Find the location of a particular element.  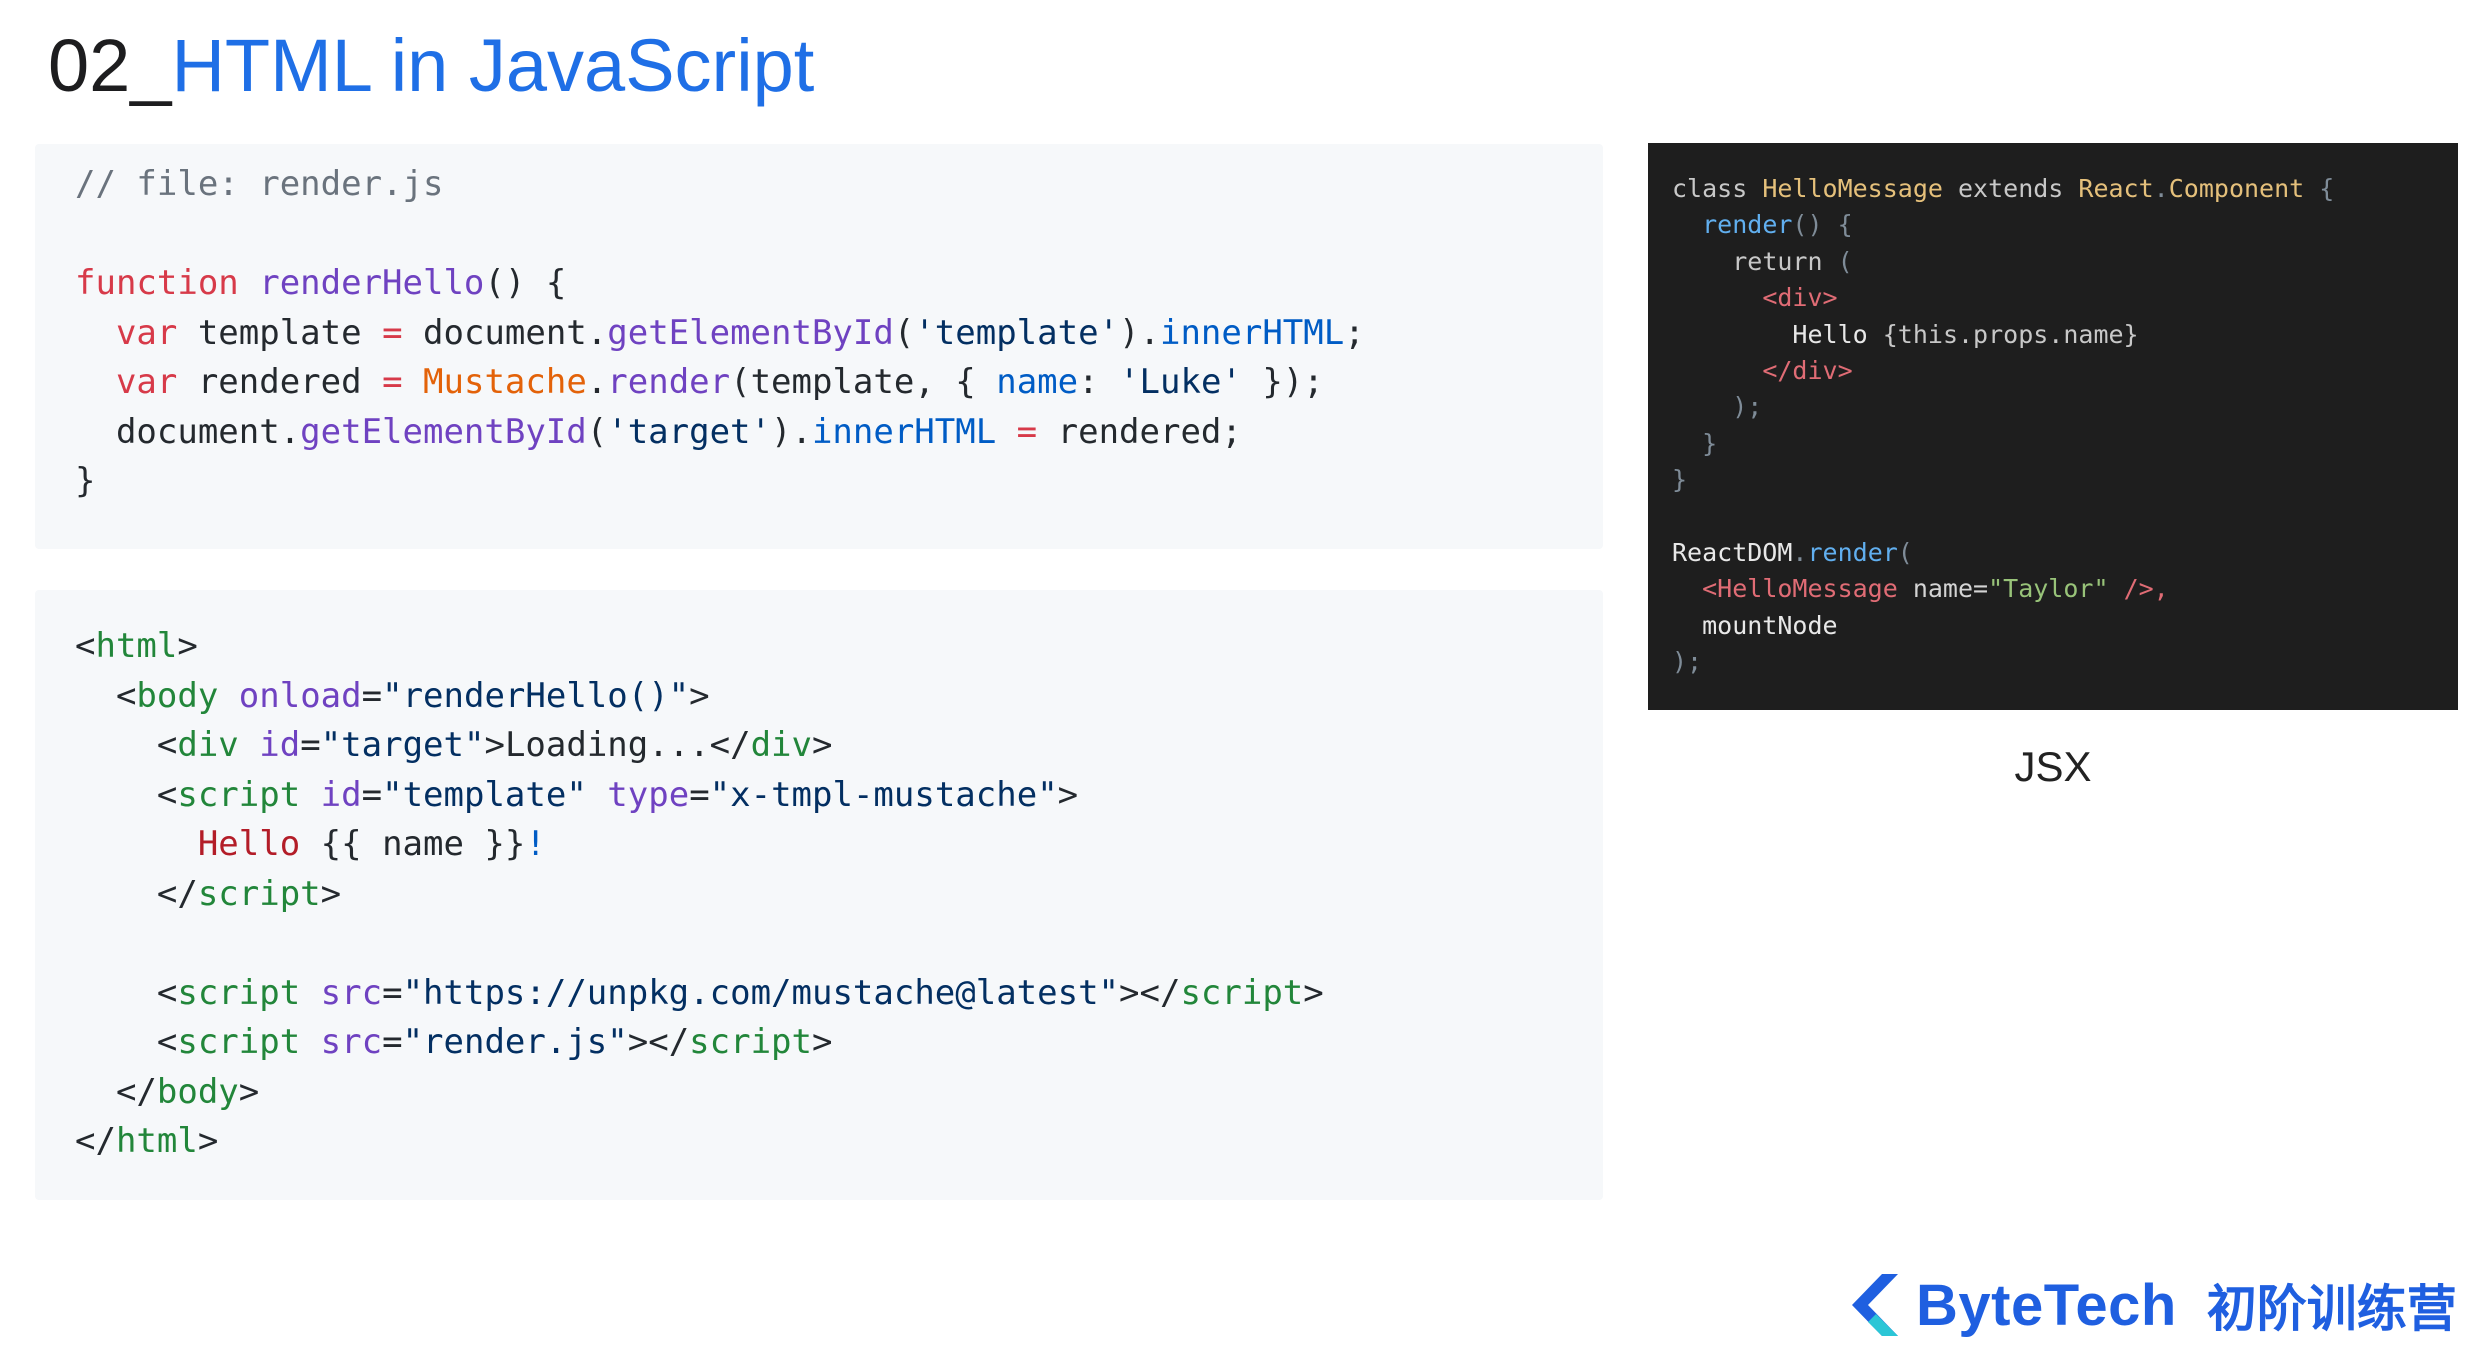

bytetech-logo-icon is located at coordinates (1875, 1305).